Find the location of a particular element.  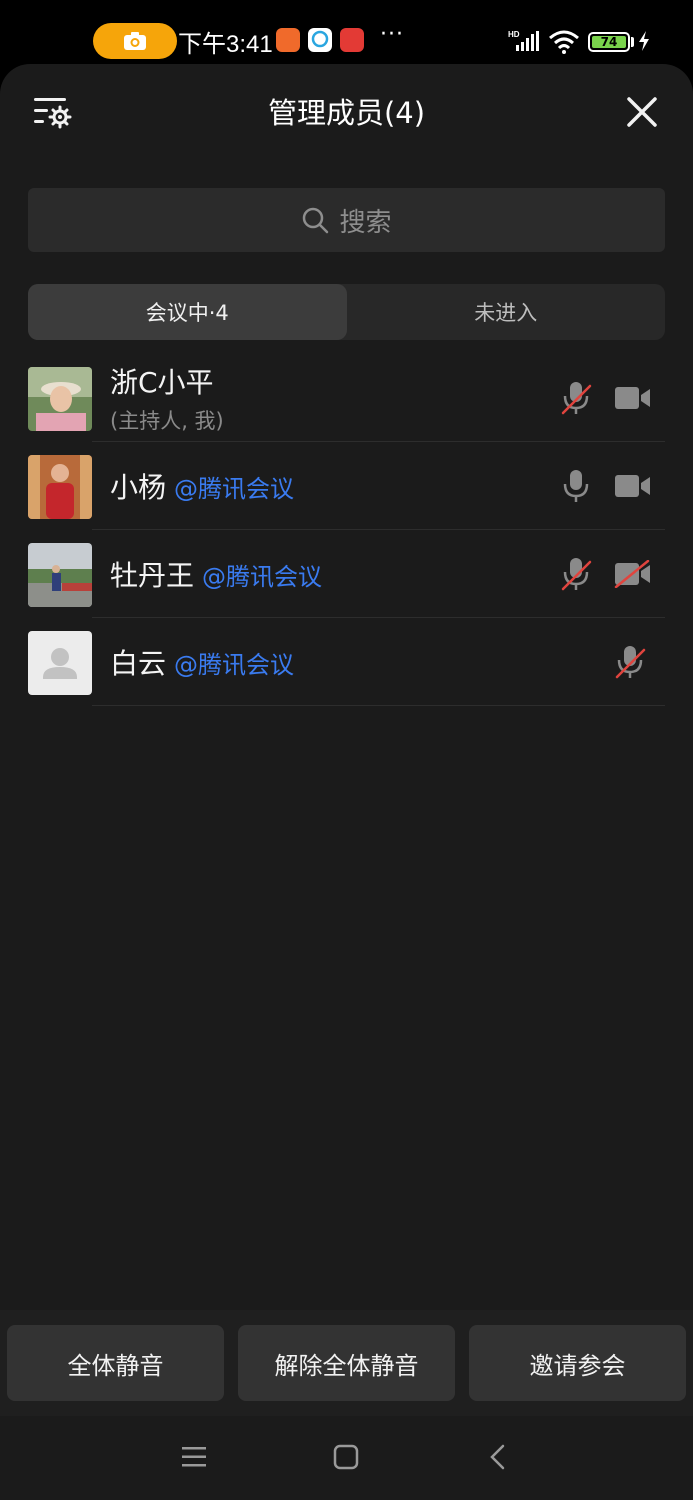

default-user-icon is located at coordinates (60, 663).